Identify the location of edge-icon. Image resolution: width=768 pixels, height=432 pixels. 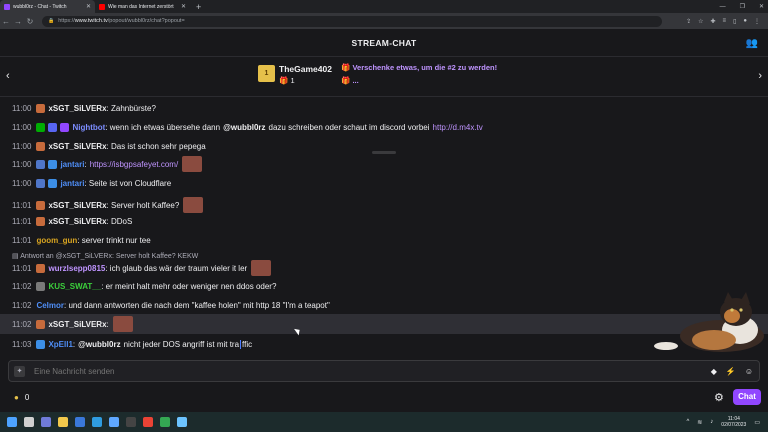
(97, 422).